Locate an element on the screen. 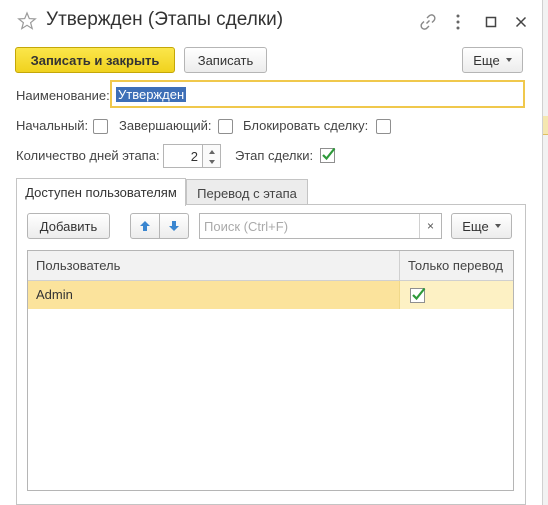 Image resolution: width=548 pixels, height=505 pixels. close-icon is located at coordinates (521, 22).